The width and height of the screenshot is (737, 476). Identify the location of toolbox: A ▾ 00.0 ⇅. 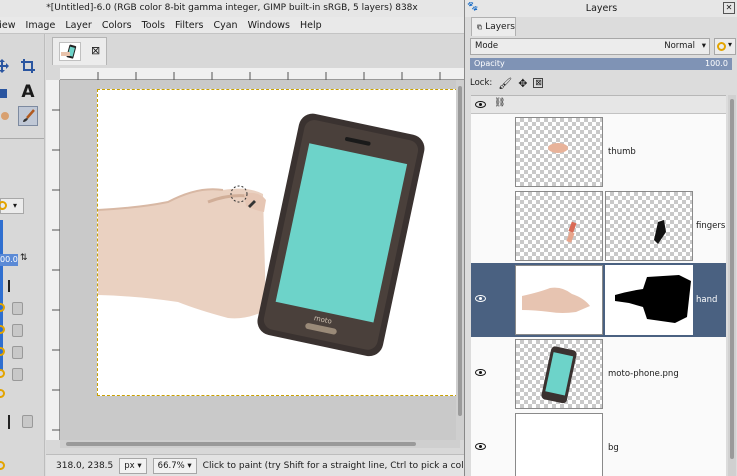
(22, 255).